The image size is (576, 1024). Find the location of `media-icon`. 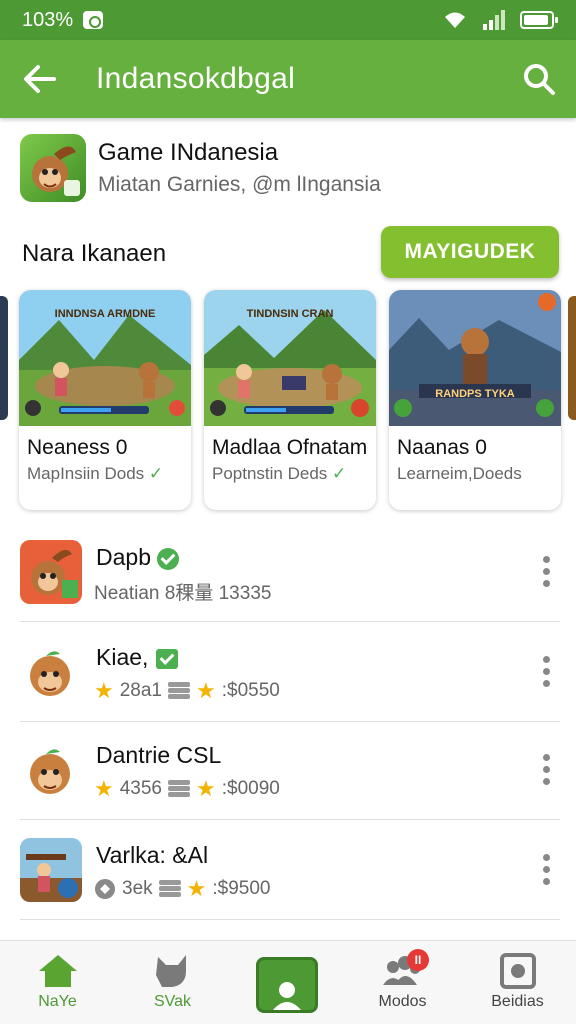

media-icon is located at coordinates (517, 971).